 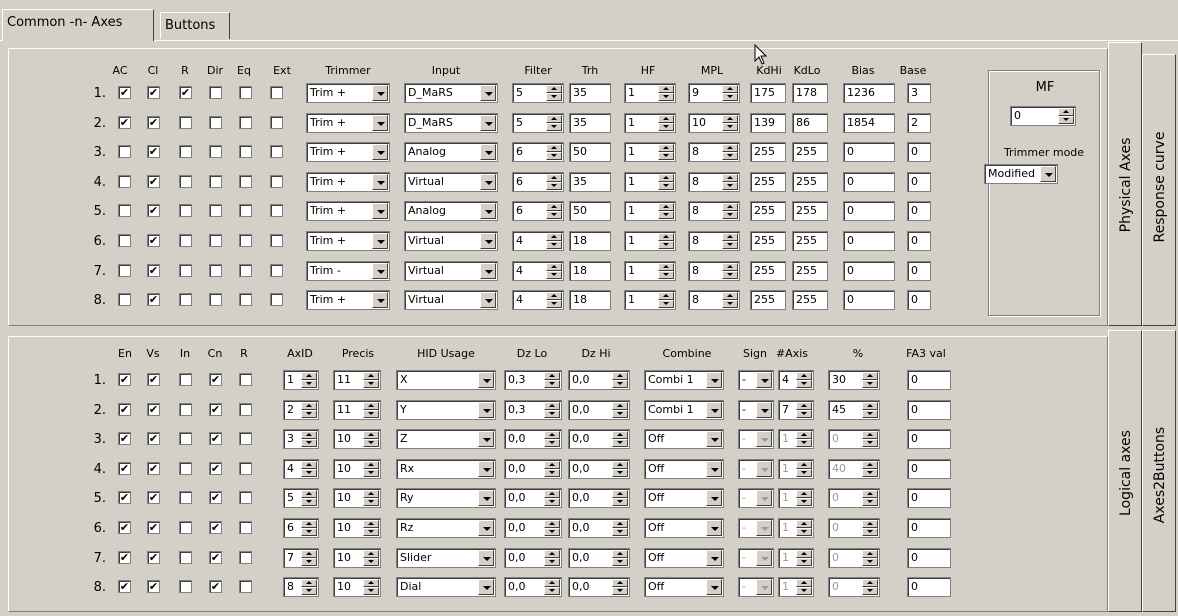 I want to click on naxis-spinner: 7, so click(x=796, y=409).